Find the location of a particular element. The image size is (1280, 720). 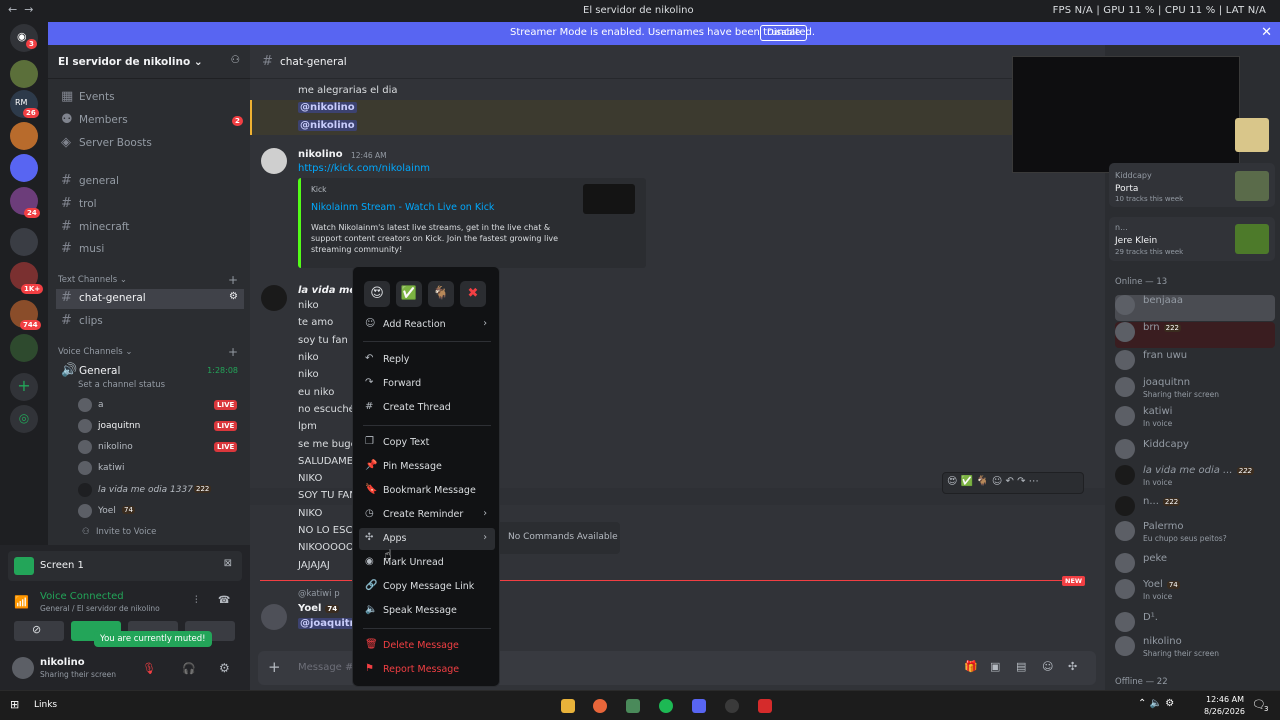

quick-reaction-goat: 🐐 is located at coordinates (441, 294).